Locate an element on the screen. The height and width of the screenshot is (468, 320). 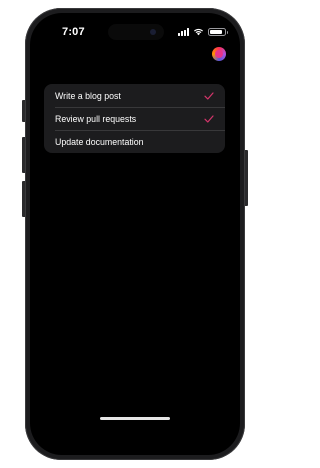
task-row: Review pull requests is located at coordinates (134, 118).